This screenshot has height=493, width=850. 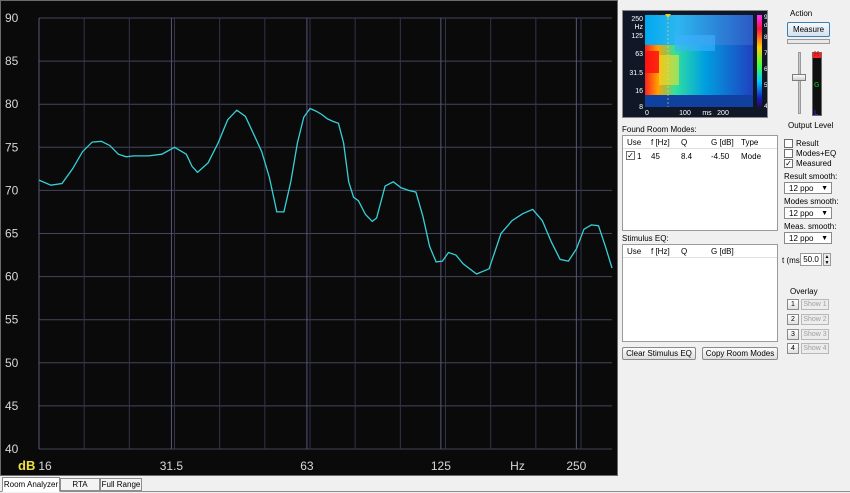 I want to click on overlay-row-1: 1 Show 1, so click(x=808, y=304).